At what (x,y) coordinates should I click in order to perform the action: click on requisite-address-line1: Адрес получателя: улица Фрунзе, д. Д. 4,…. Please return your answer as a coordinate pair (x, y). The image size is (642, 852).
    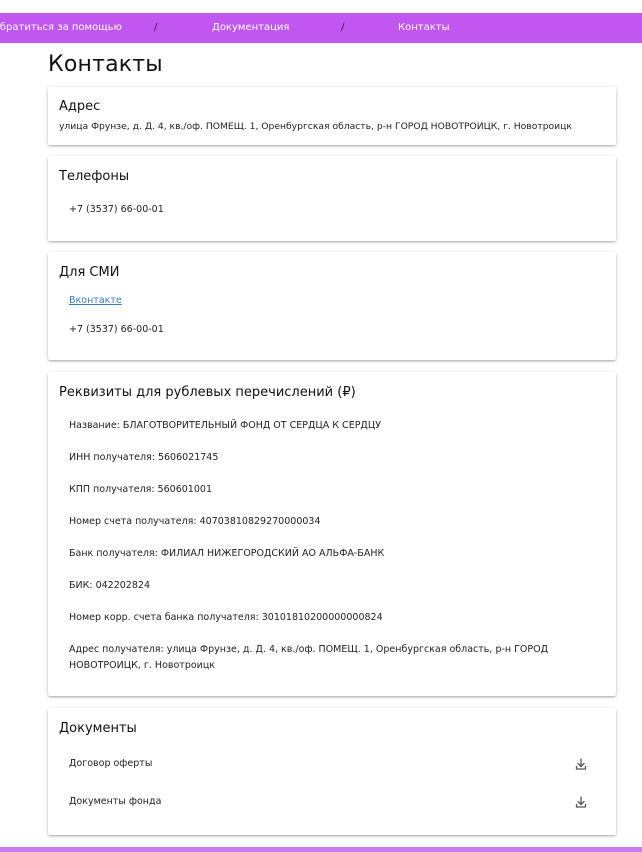
    Looking at the image, I should click on (309, 649).